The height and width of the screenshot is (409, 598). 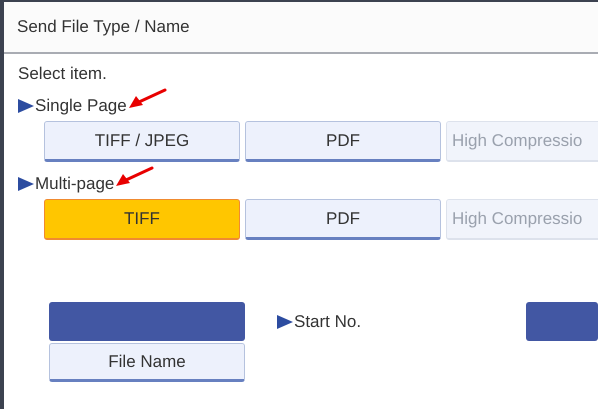 I want to click on file-type-button: TIFF, so click(x=142, y=219).